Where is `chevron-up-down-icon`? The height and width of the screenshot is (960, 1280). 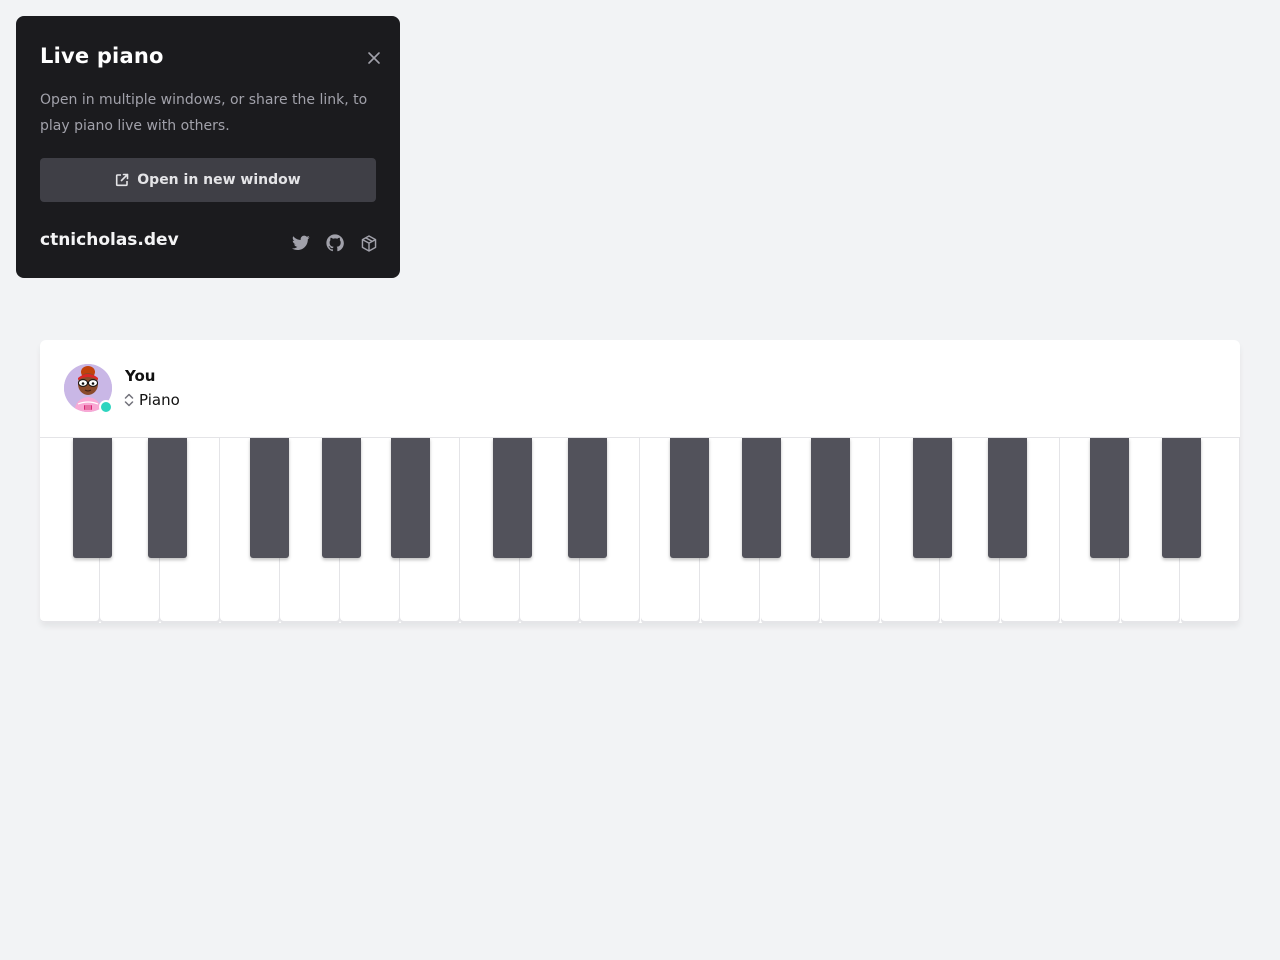
chevron-up-down-icon is located at coordinates (129, 400).